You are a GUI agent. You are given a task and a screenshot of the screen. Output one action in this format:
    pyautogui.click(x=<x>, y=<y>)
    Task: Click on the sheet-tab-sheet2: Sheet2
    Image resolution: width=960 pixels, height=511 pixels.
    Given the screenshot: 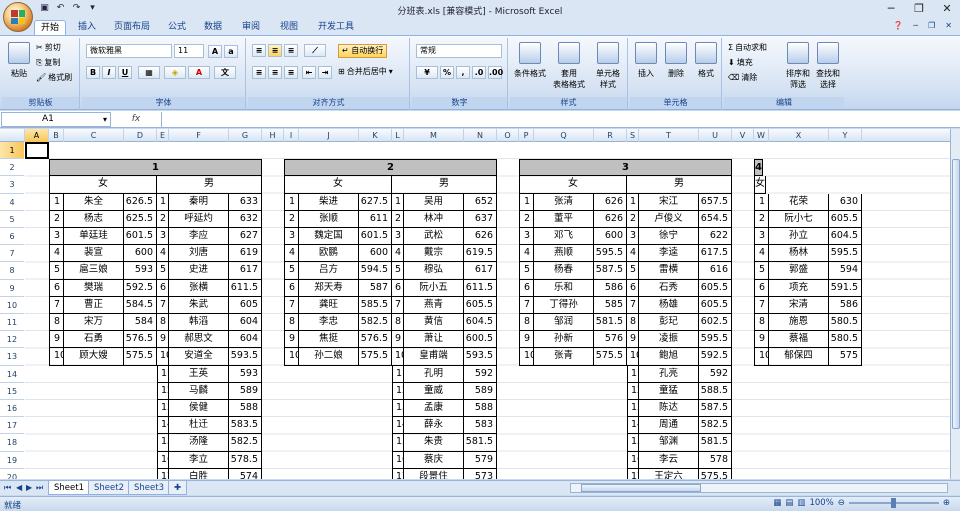 What is the action you would take?
    pyautogui.click(x=109, y=488)
    